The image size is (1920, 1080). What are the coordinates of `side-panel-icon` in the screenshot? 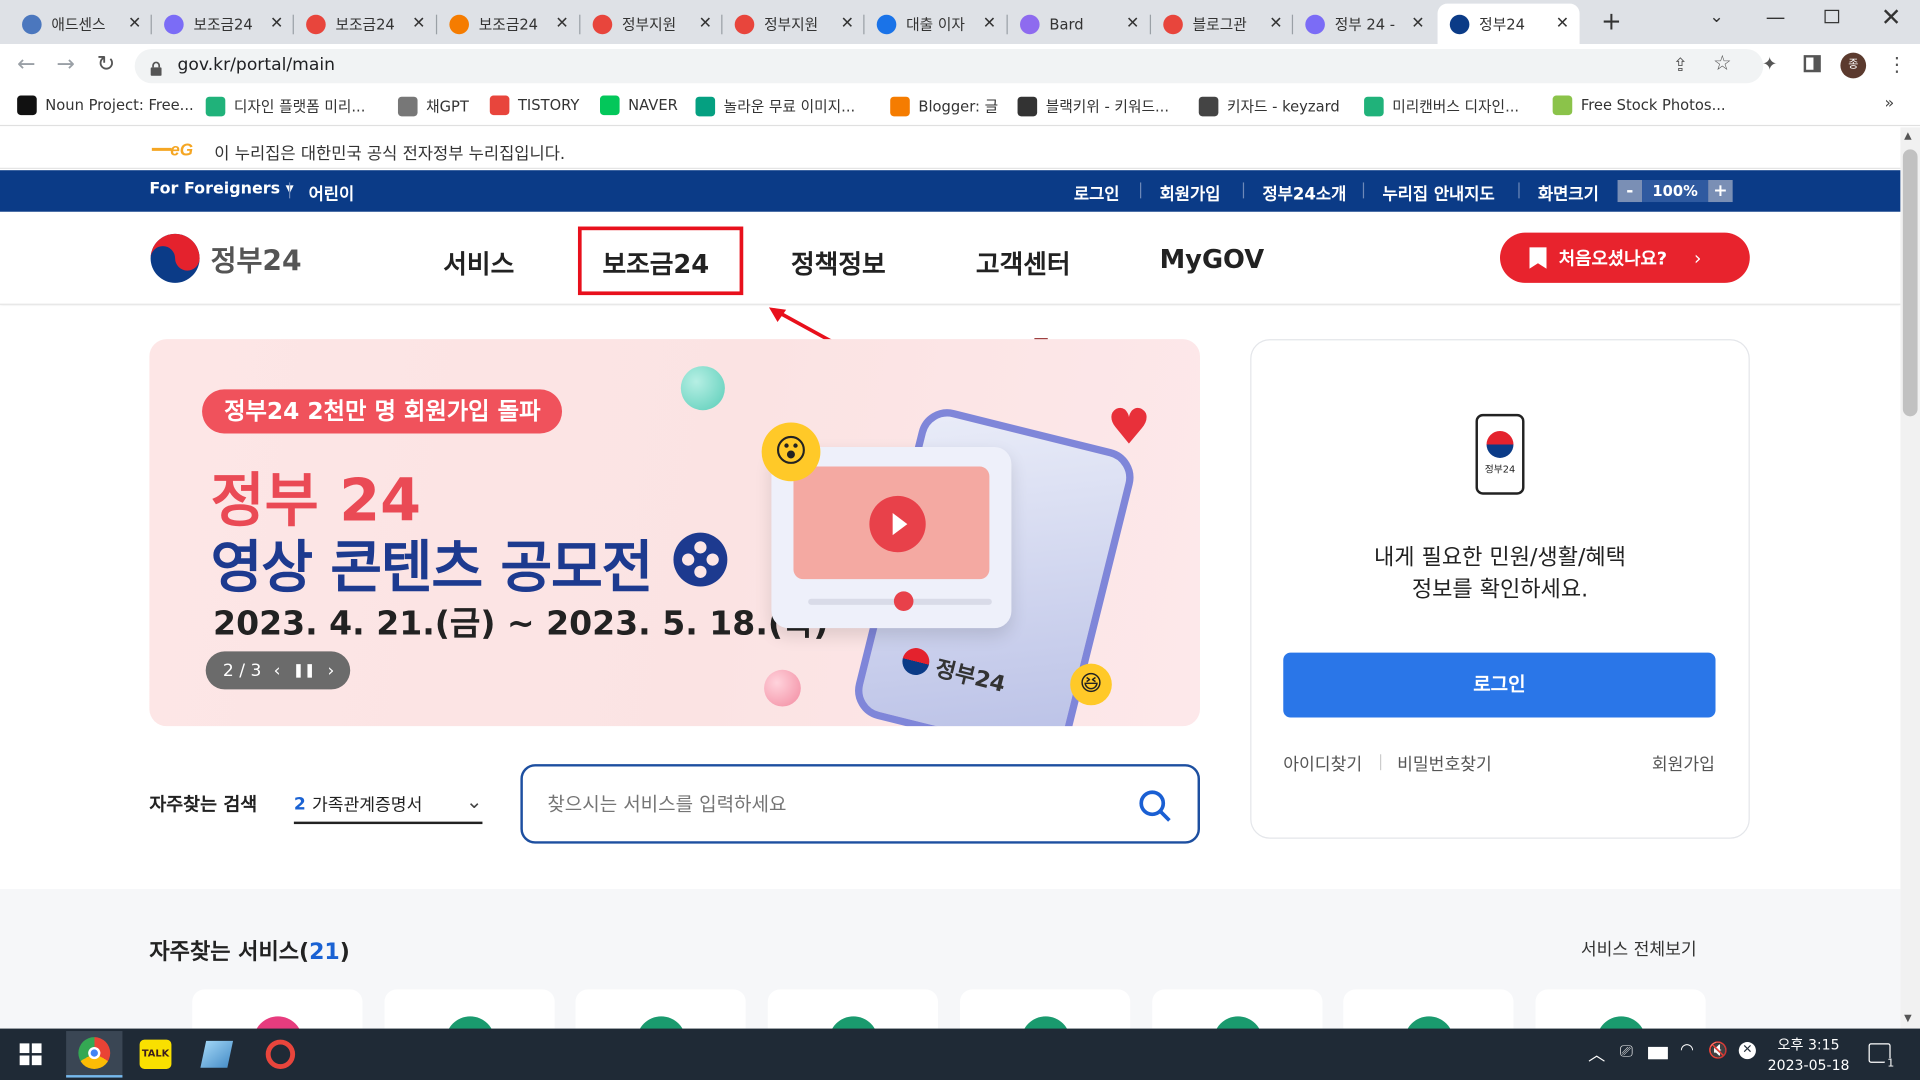 It's located at (1812, 64).